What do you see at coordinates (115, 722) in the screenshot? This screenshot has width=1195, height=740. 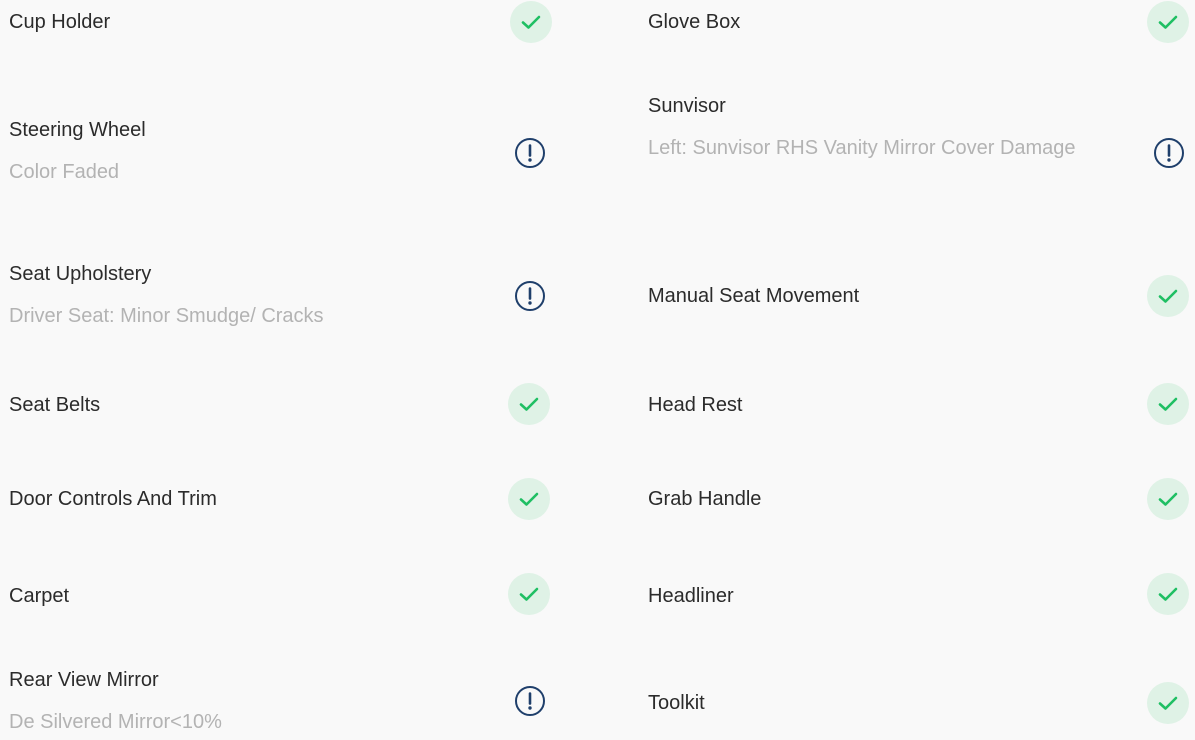 I see `item-subtitle: De Silvered Mirror<10%` at bounding box center [115, 722].